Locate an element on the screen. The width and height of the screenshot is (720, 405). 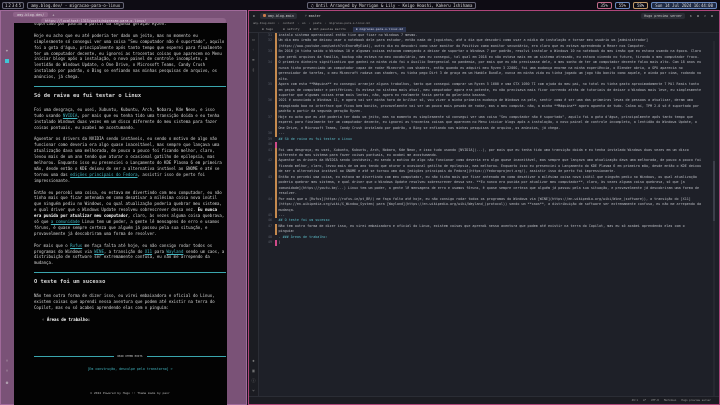
inline-link: Wayland is located at coordinates (175, 251).